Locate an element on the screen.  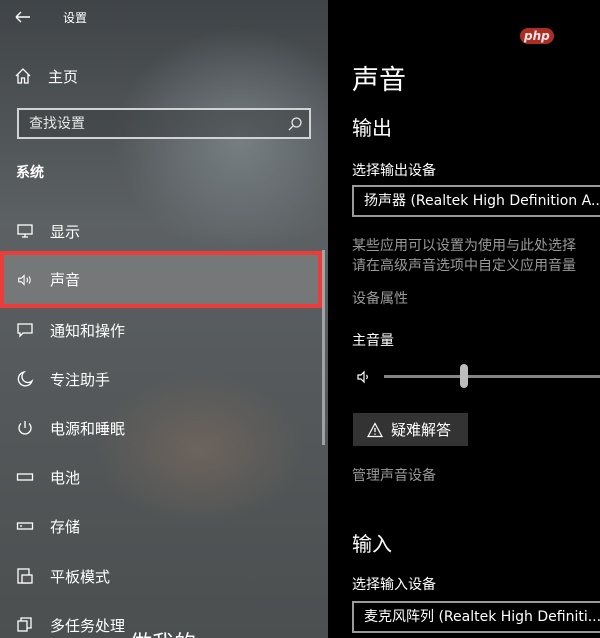
master-volume-thumb is located at coordinates (463, 376).